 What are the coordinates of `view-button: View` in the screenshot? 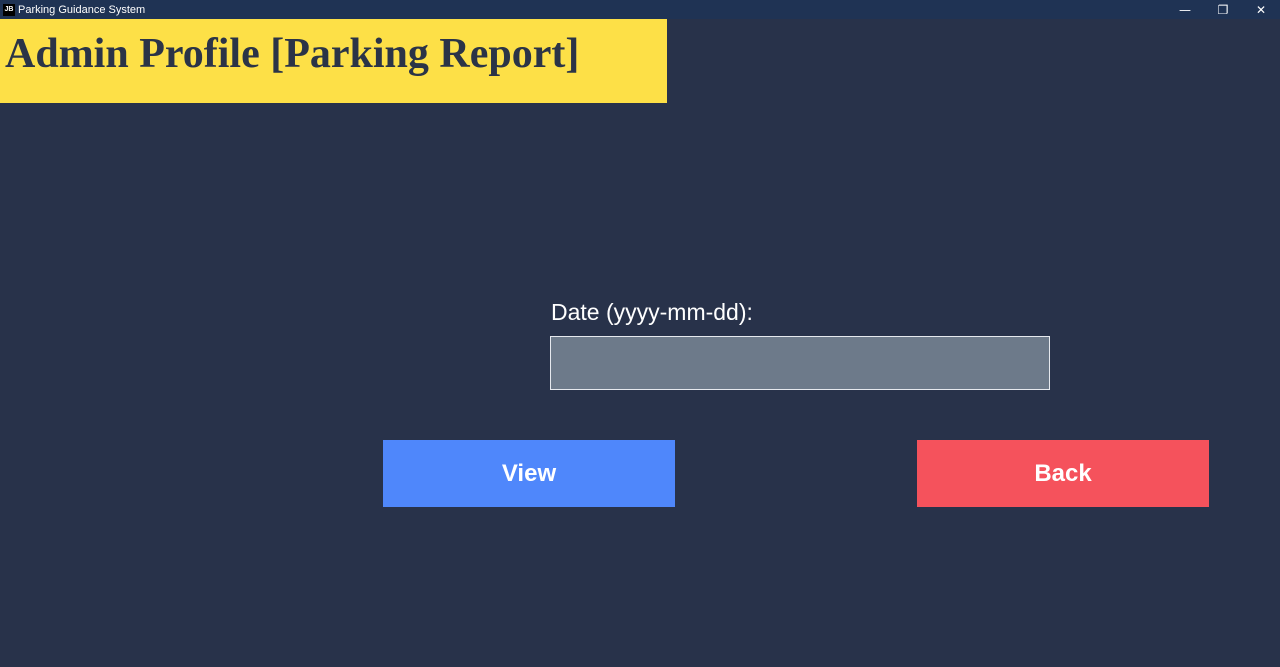 It's located at (529, 473).